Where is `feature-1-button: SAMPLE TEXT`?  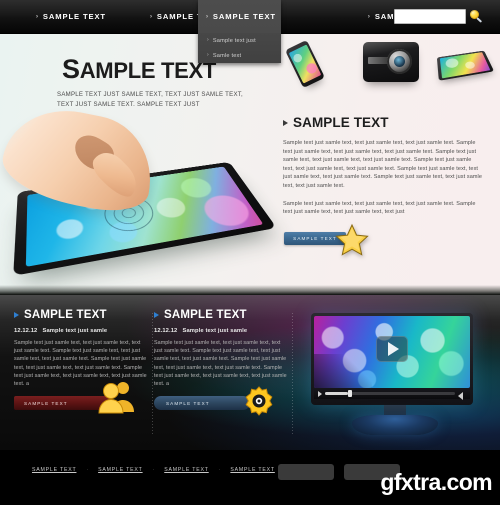 feature-1-button: SAMPLE TEXT is located at coordinates (62, 403).